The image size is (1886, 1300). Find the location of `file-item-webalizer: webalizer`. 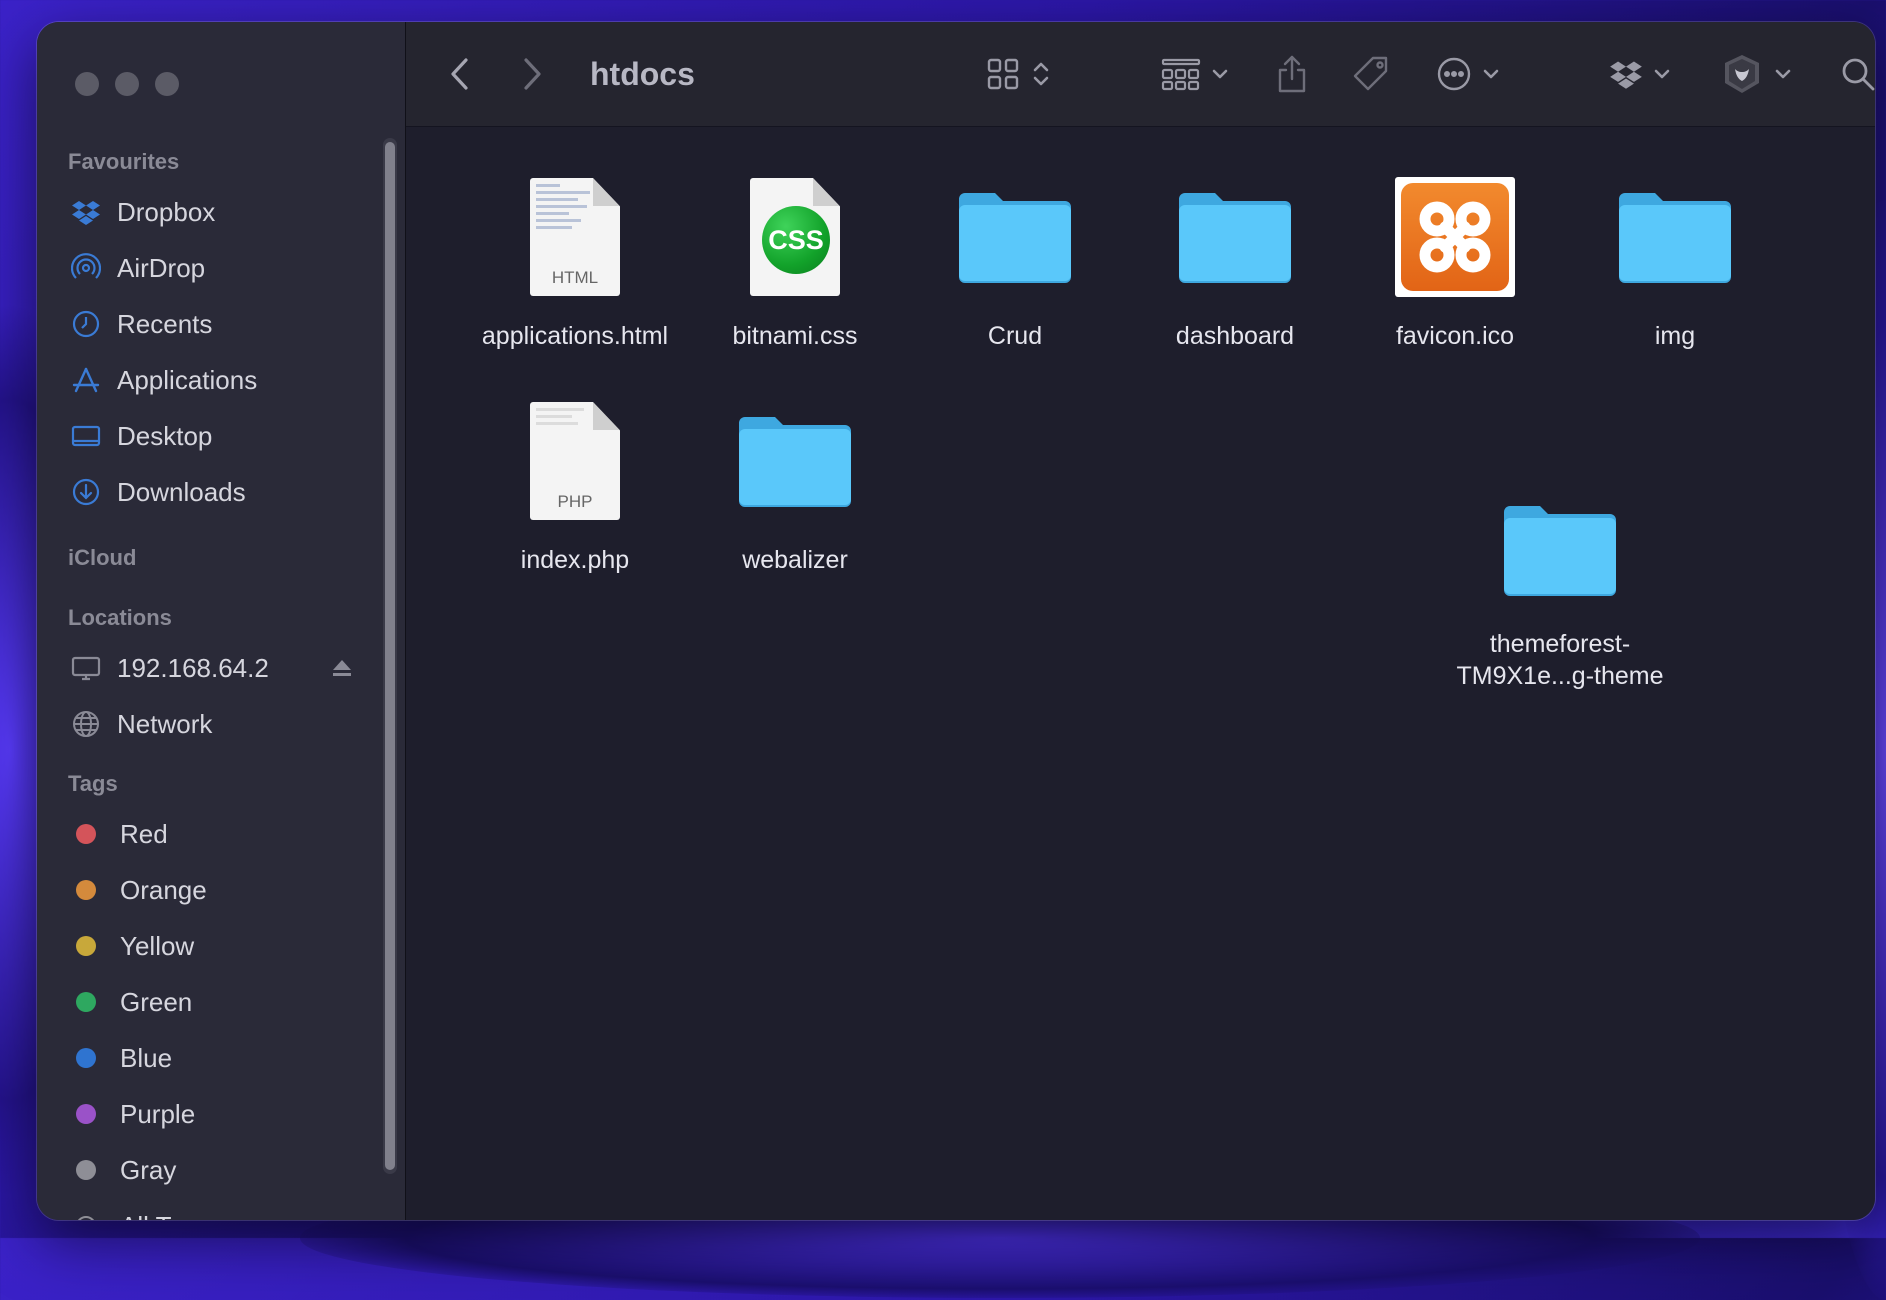

file-item-webalizer: webalizer is located at coordinates (795, 486).